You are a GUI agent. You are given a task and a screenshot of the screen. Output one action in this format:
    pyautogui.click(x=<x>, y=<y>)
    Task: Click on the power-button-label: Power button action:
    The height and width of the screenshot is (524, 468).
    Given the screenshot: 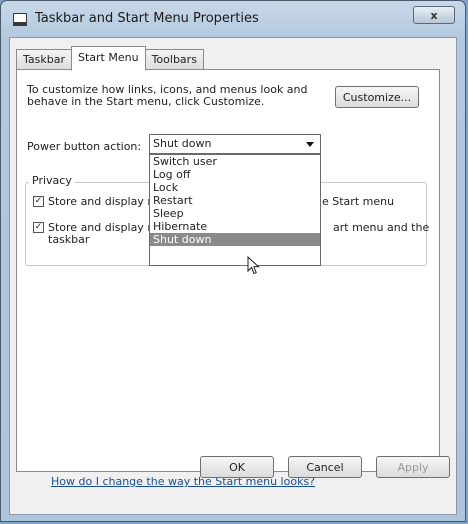 What is the action you would take?
    pyautogui.click(x=84, y=146)
    